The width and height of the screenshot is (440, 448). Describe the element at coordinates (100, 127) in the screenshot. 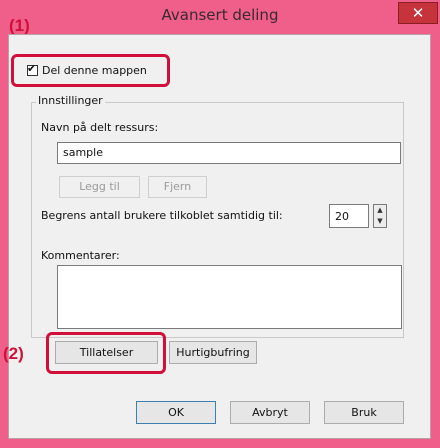

I see `share-name-label: Navn på delt ressurs:` at that location.